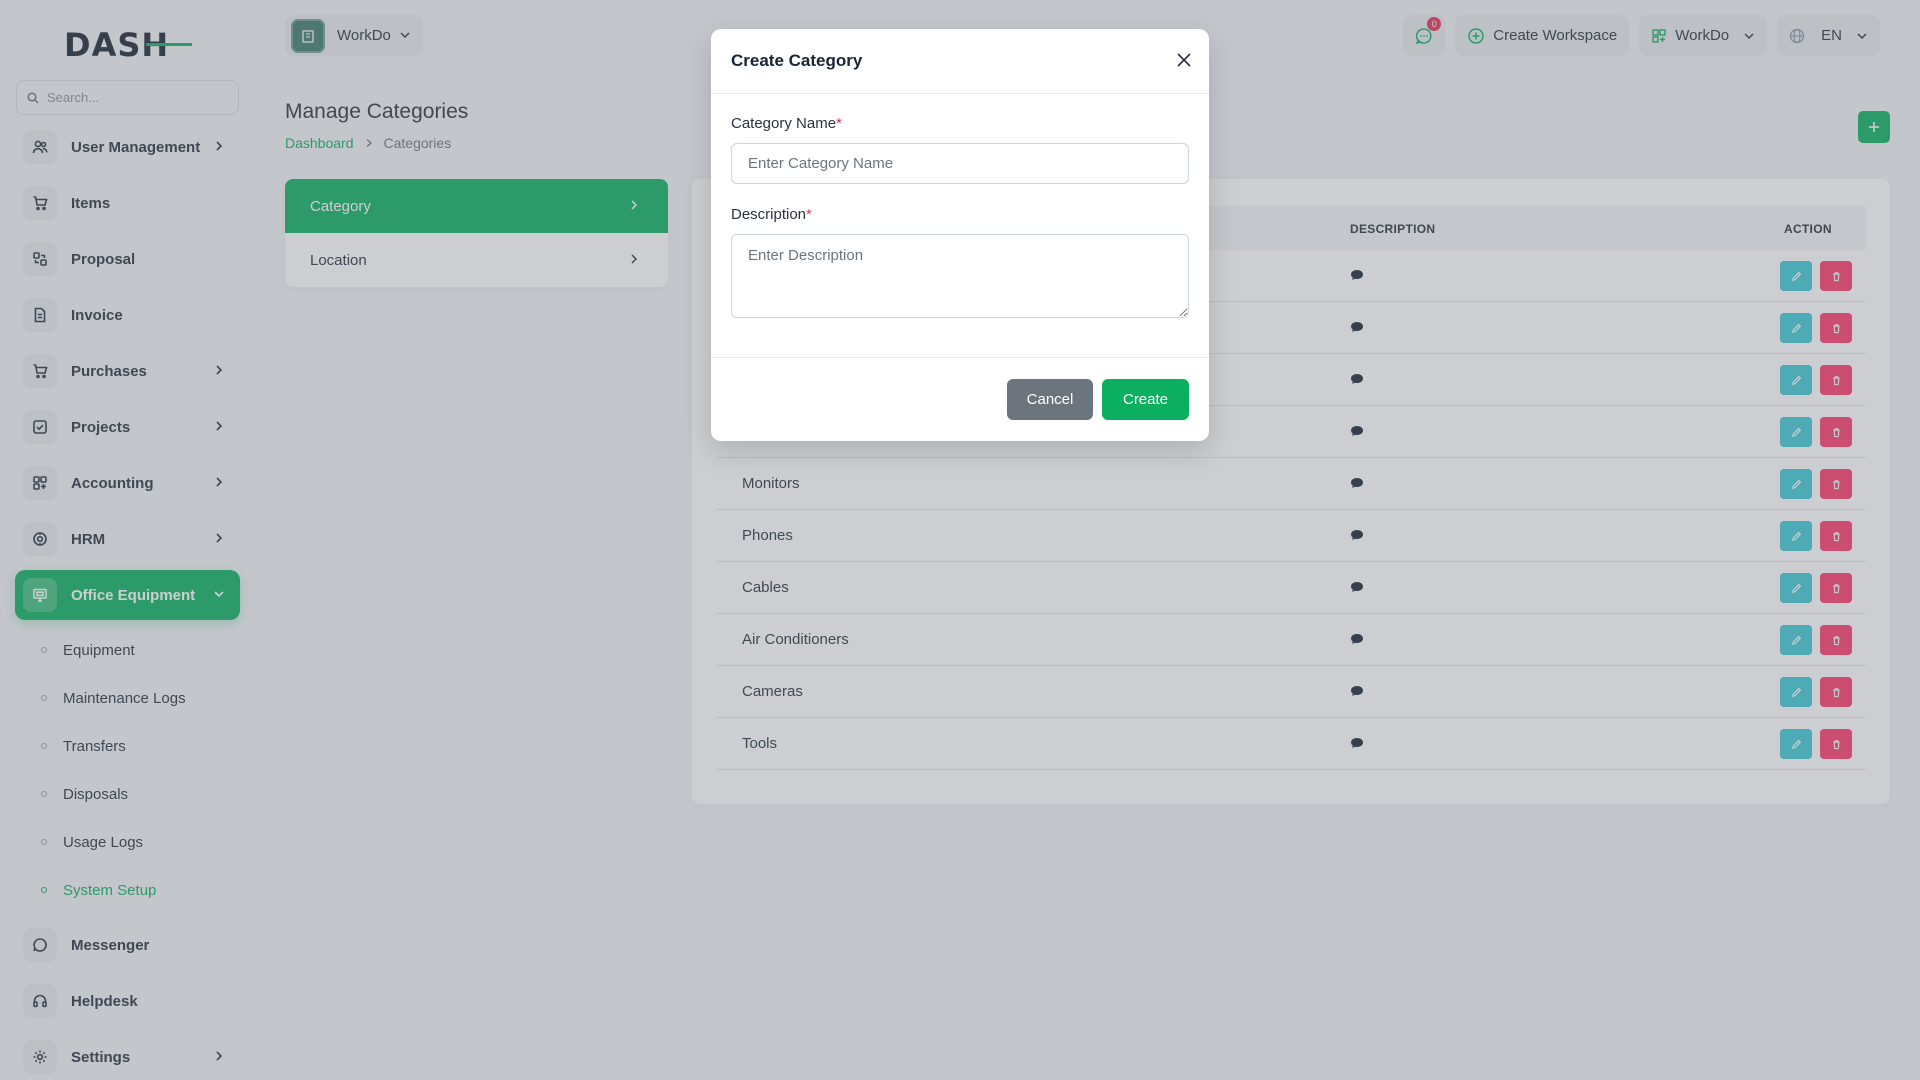 The image size is (1920, 1080). What do you see at coordinates (769, 214) in the screenshot?
I see `description-label-text: Description` at bounding box center [769, 214].